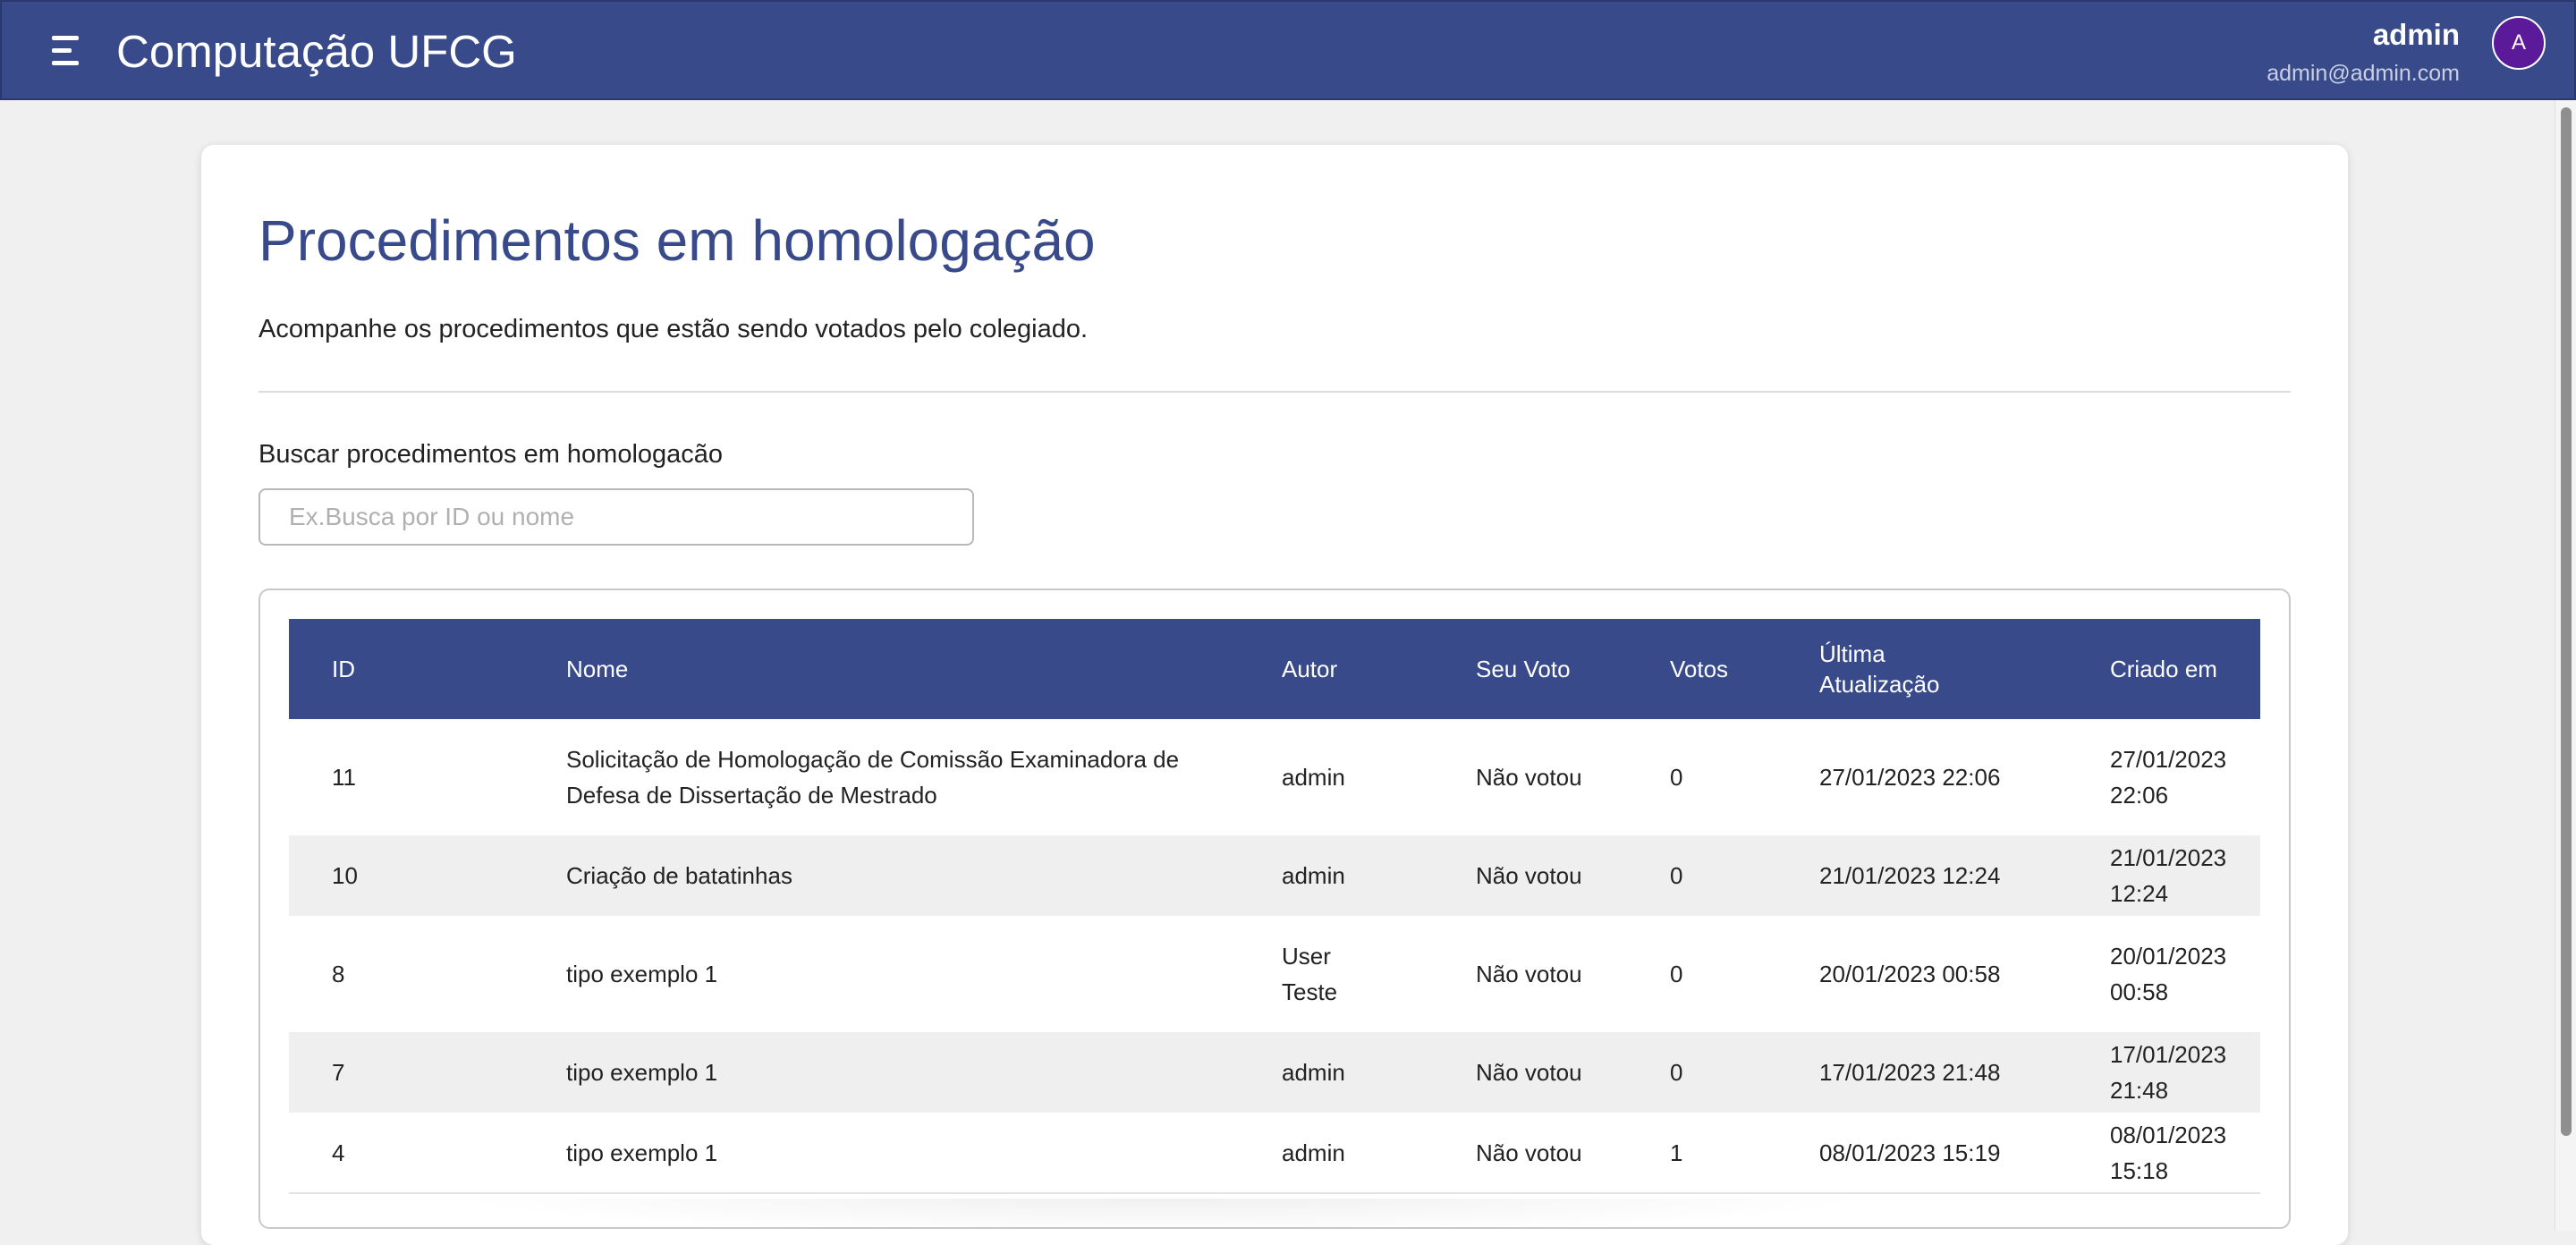  Describe the element at coordinates (2168, 876) in the screenshot. I see `cell-criado-em: 21/01/2023 12:24` at that location.